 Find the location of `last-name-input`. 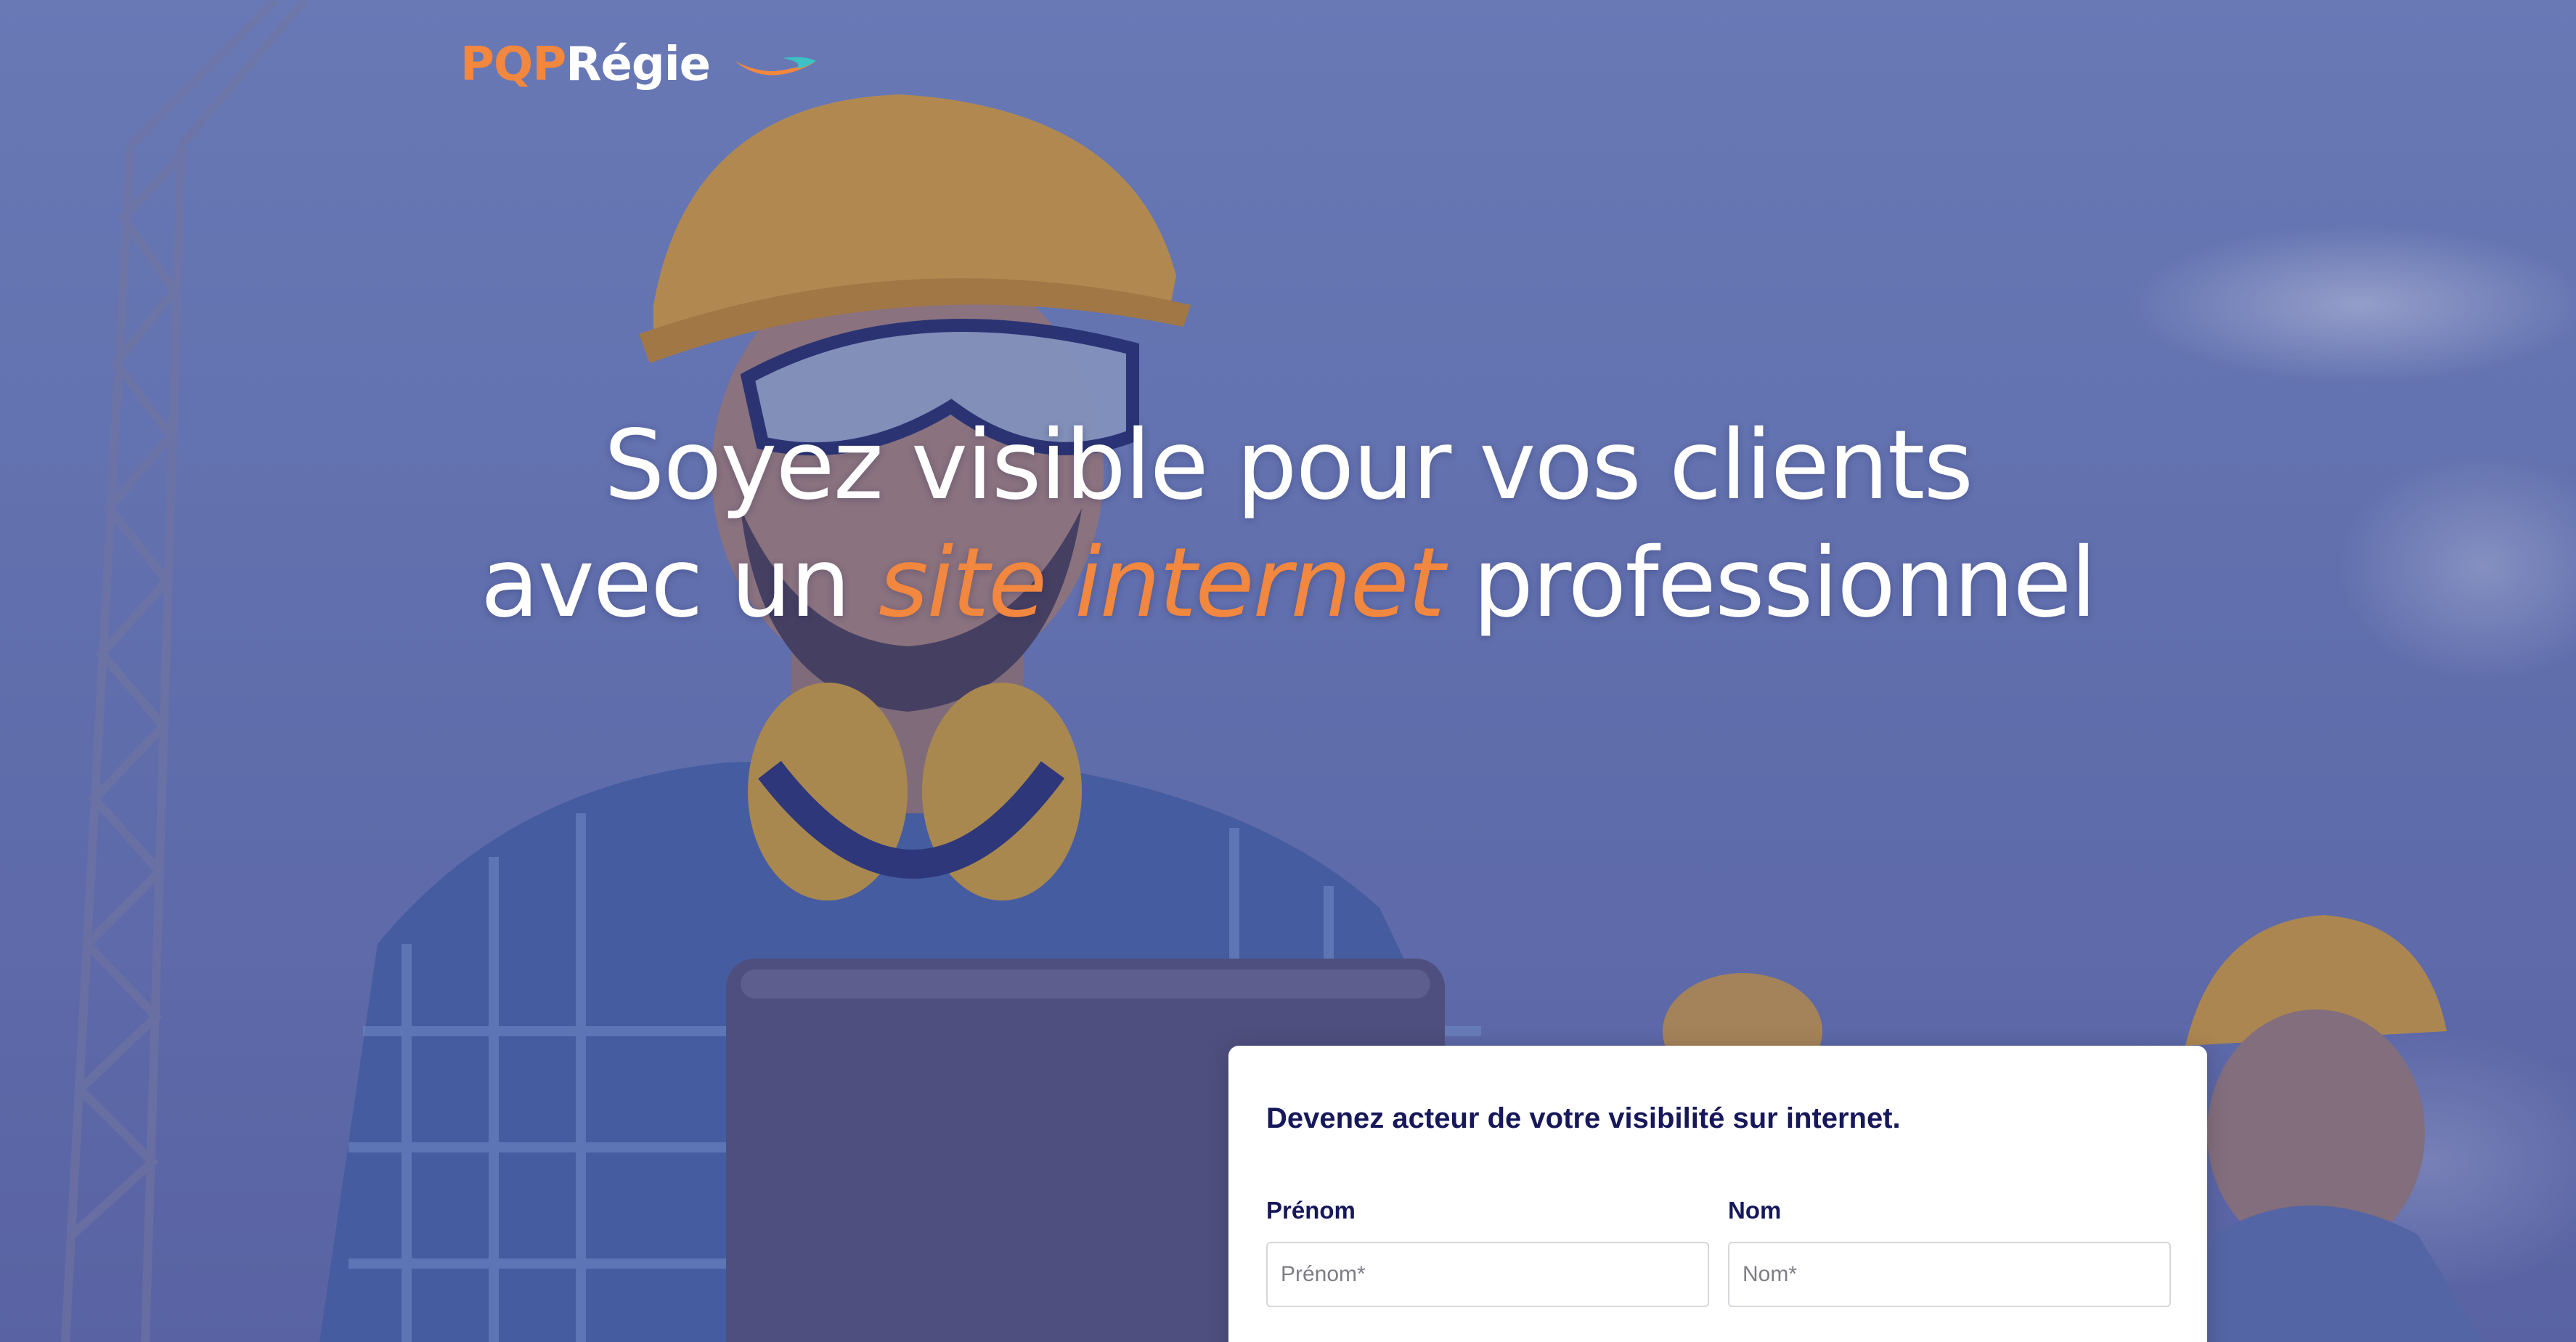

last-name-input is located at coordinates (1949, 1274).